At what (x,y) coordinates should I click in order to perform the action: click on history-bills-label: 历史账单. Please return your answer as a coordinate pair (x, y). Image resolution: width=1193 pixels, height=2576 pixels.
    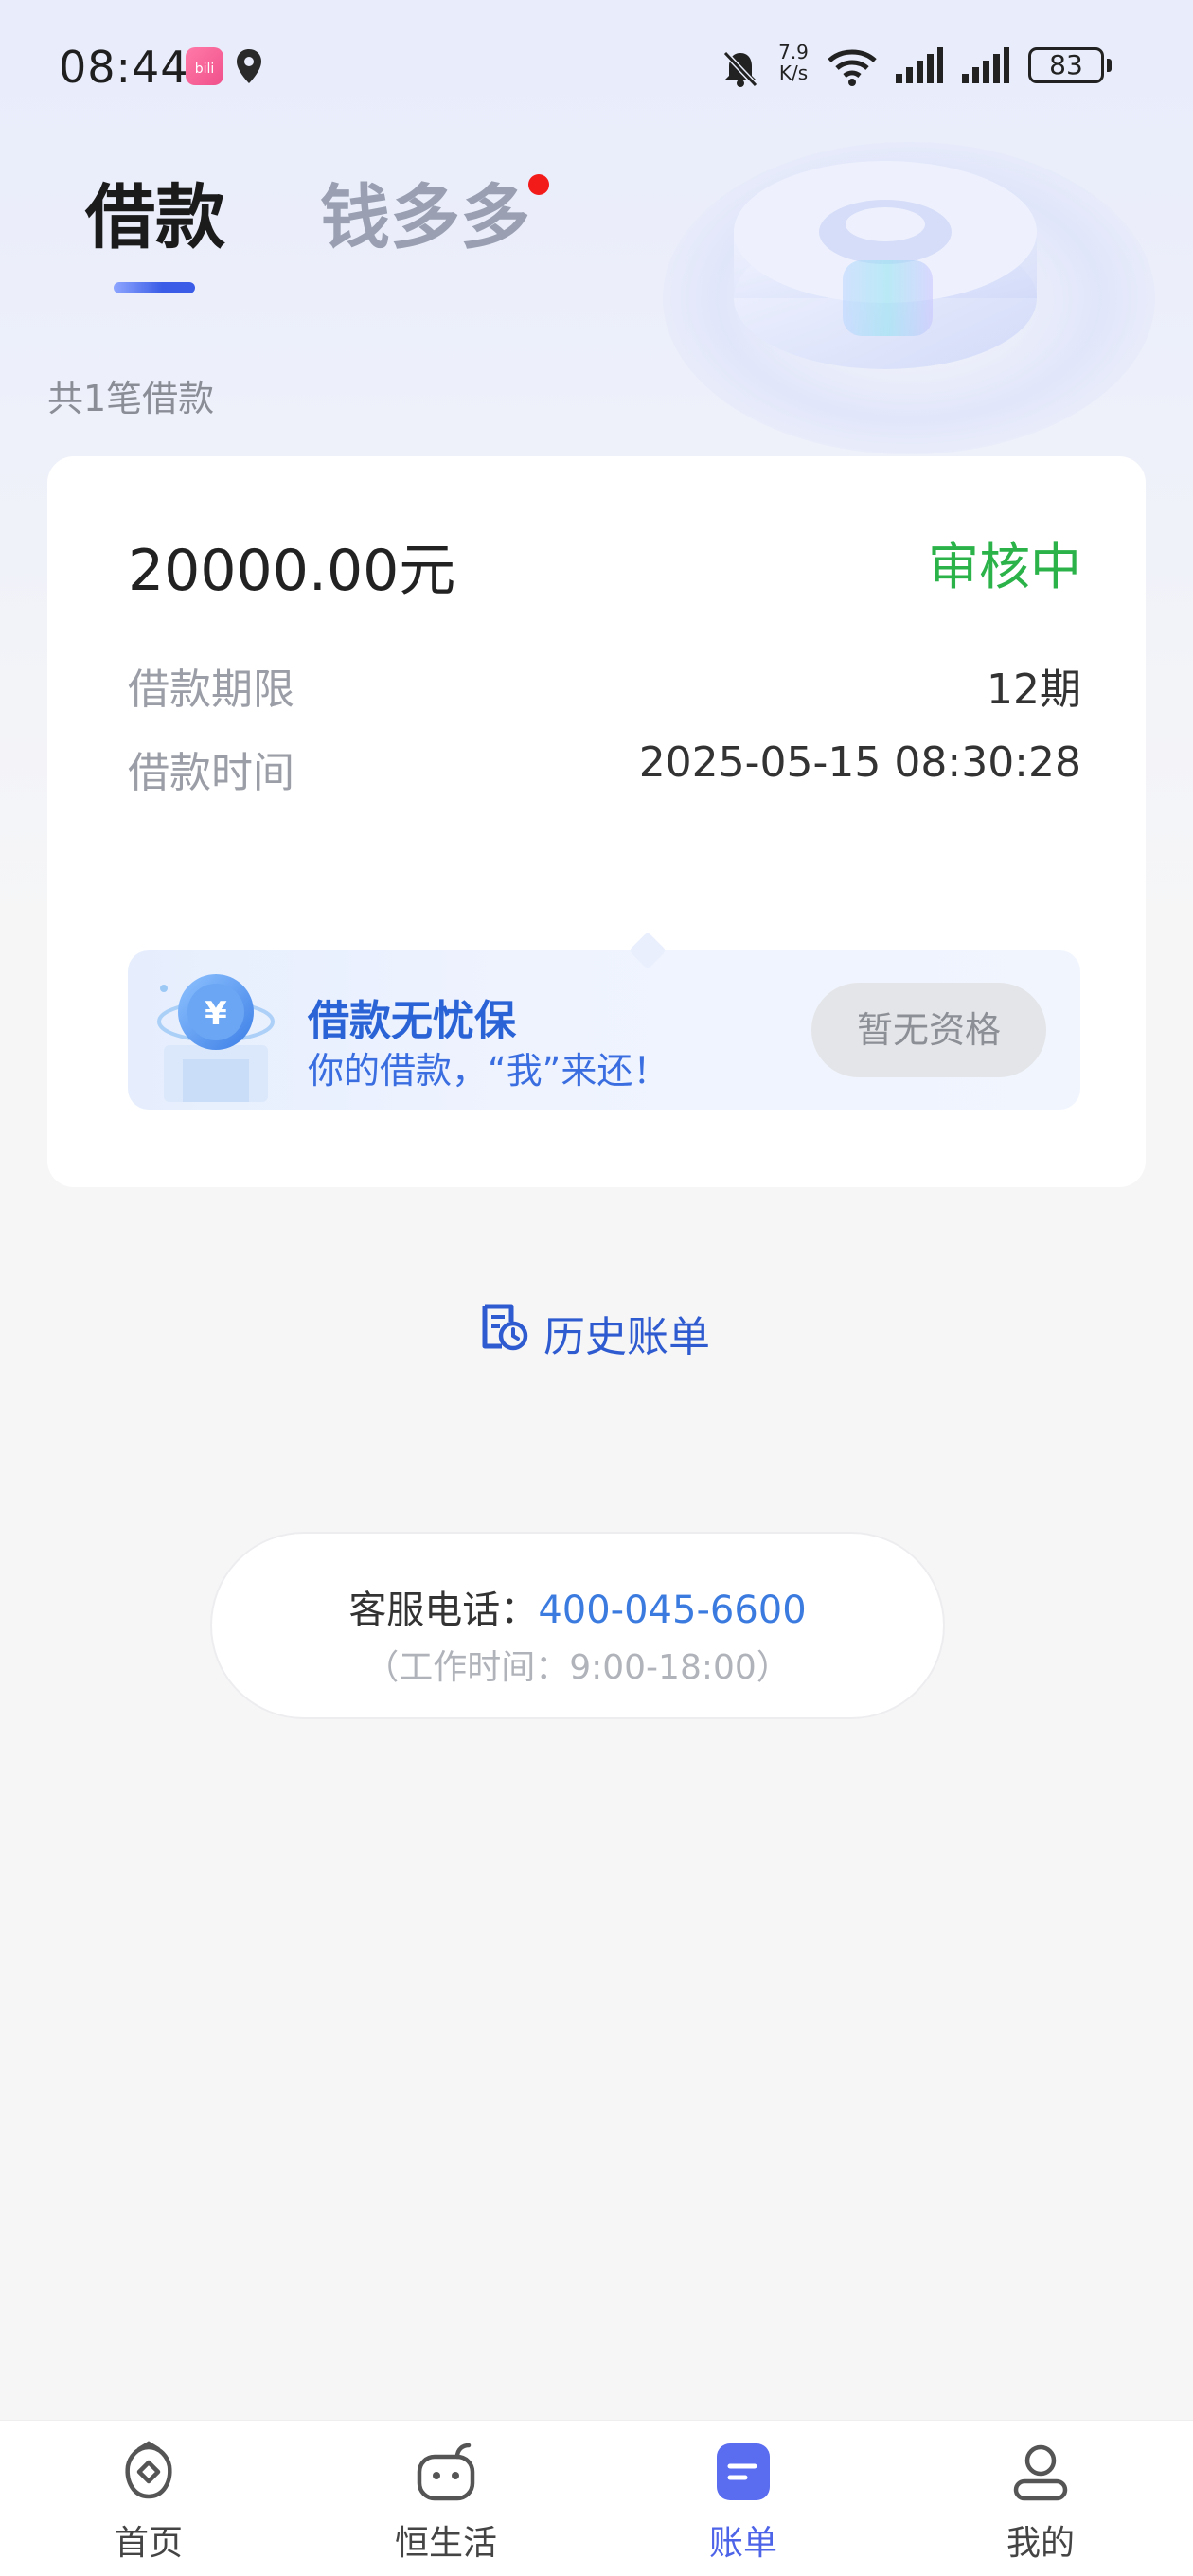
    Looking at the image, I should click on (626, 1337).